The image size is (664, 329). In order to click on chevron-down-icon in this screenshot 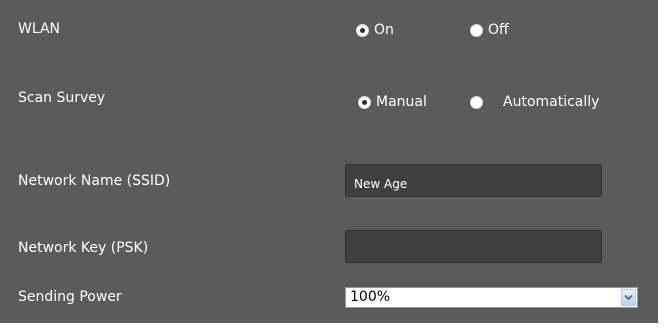, I will do `click(628, 297)`.